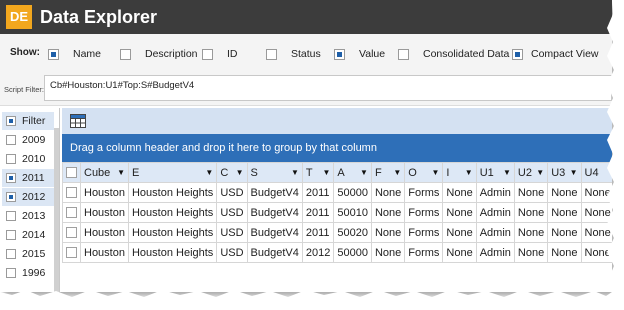  I want to click on filter-item: 2015, so click(28, 254).